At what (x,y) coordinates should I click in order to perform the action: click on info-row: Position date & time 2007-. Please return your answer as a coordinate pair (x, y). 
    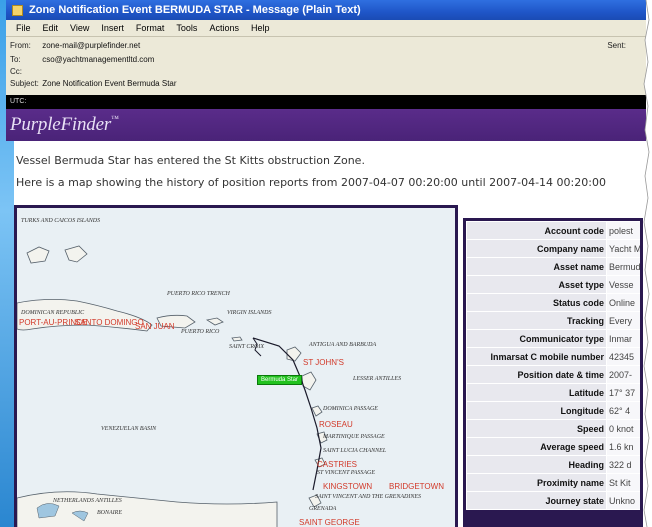
    Looking at the image, I should click on (553, 374).